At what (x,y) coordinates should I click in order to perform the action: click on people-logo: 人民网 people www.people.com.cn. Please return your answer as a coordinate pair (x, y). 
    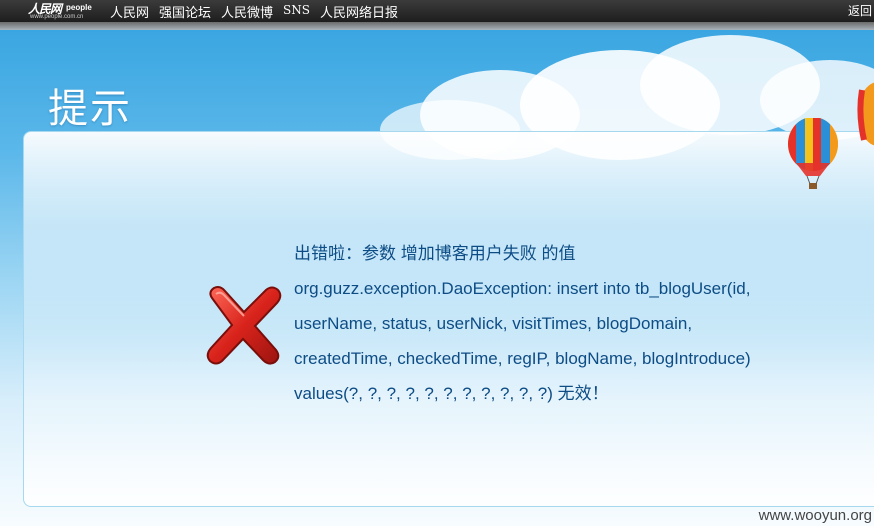
    Looking at the image, I should click on (62, 11).